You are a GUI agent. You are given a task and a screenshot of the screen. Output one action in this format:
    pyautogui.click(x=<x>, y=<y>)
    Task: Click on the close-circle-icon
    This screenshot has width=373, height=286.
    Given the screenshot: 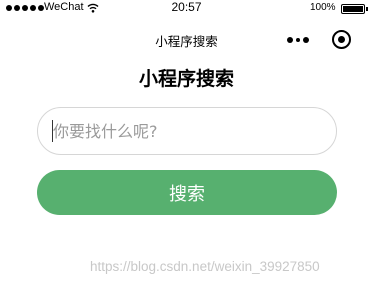 What is the action you would take?
    pyautogui.click(x=341, y=39)
    